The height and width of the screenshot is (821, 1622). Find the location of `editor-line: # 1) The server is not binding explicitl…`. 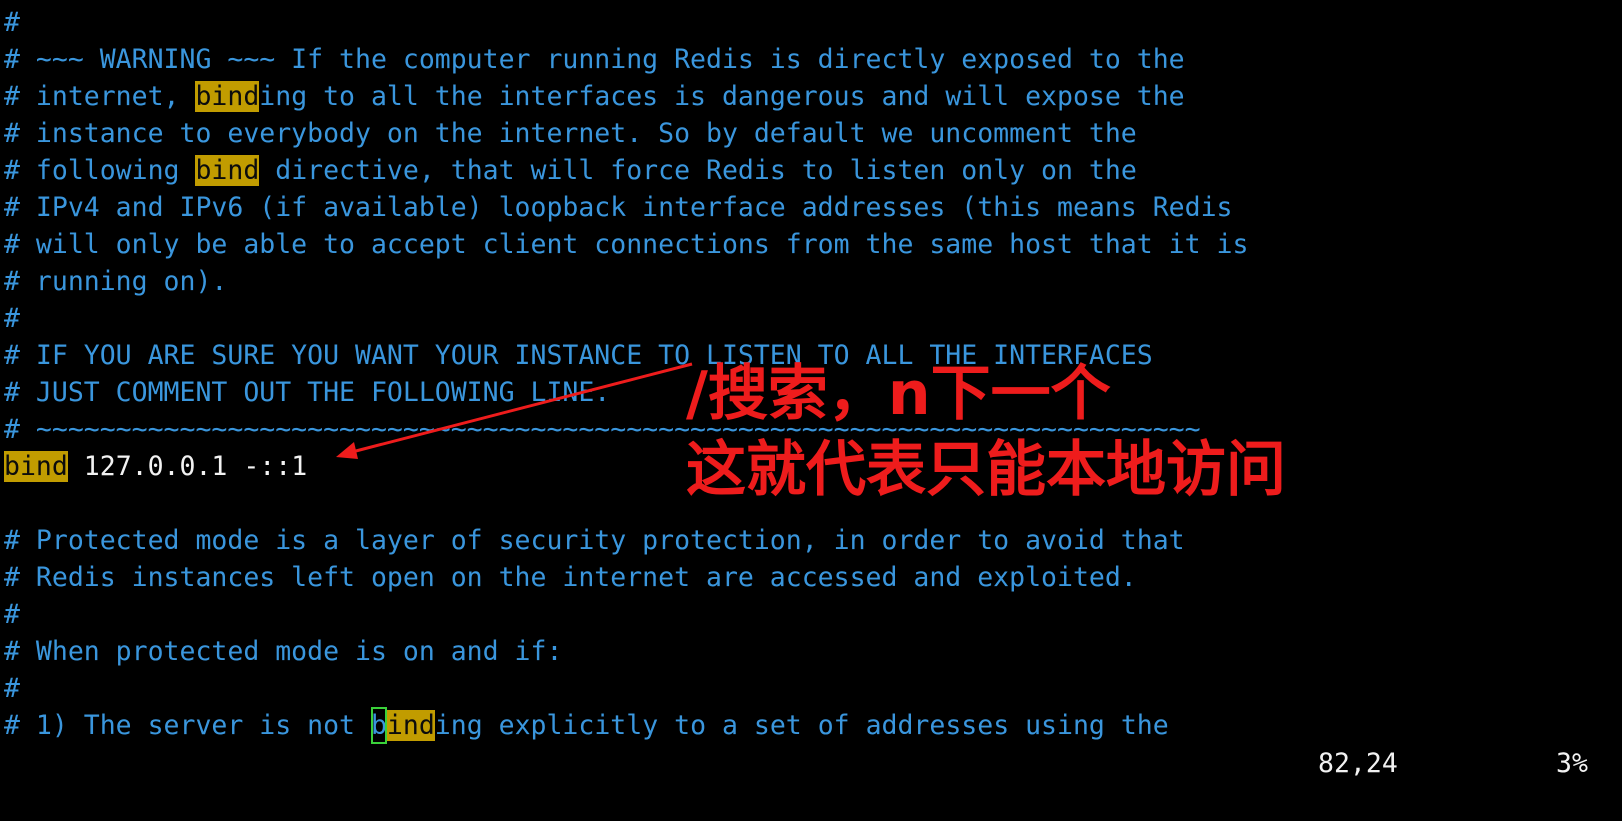

editor-line: # 1) The server is not binding explicitl… is located at coordinates (586, 725).